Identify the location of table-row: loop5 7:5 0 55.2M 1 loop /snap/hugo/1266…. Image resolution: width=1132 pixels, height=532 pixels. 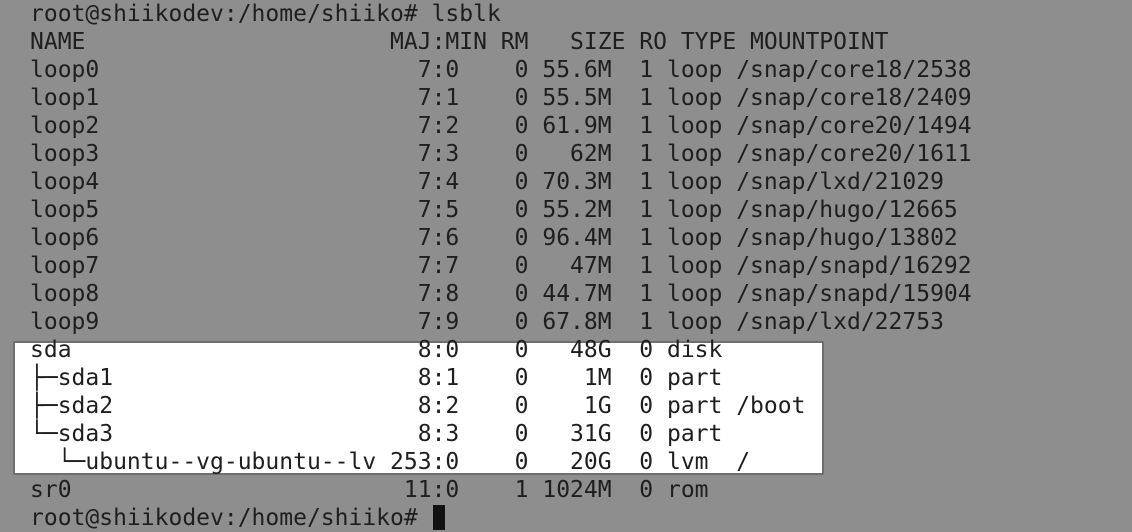
(494, 210).